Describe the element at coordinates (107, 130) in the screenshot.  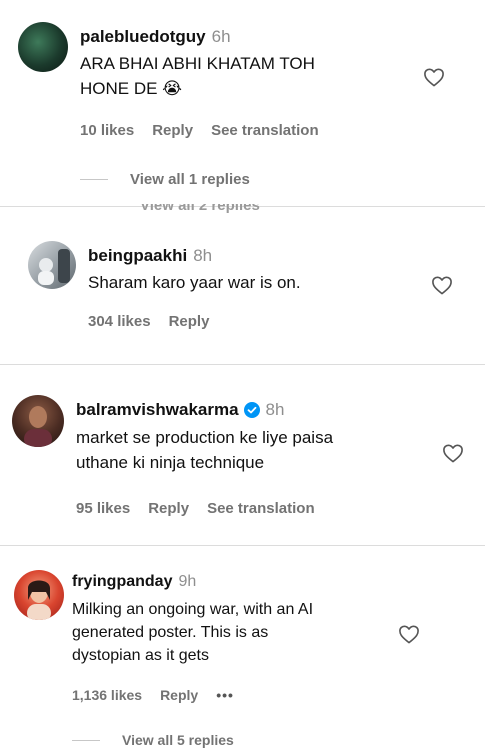
I see `likes-count: 10 likes` at that location.